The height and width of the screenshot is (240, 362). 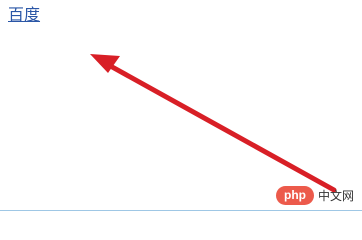 I want to click on php-watermark: php 中文网, so click(x=314, y=195).